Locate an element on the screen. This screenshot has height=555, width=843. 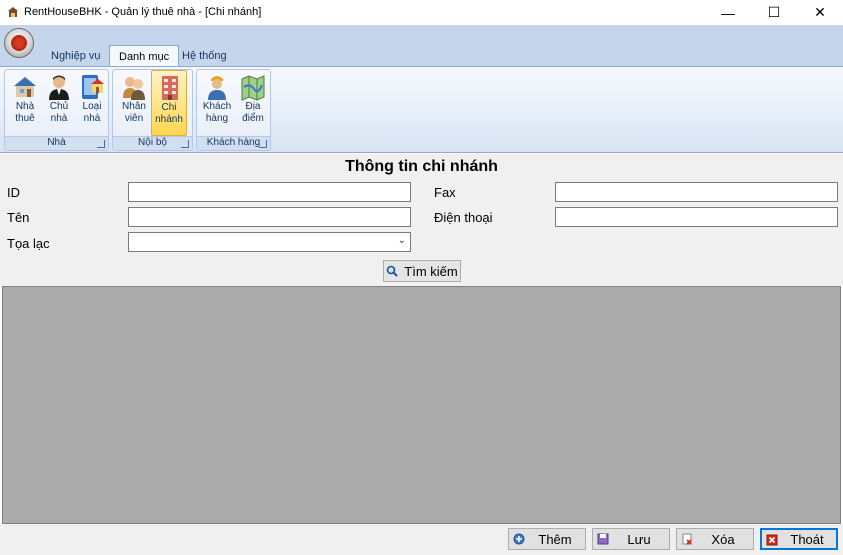
chi-nhanh-button: Chi nhánh is located at coordinates (169, 103).